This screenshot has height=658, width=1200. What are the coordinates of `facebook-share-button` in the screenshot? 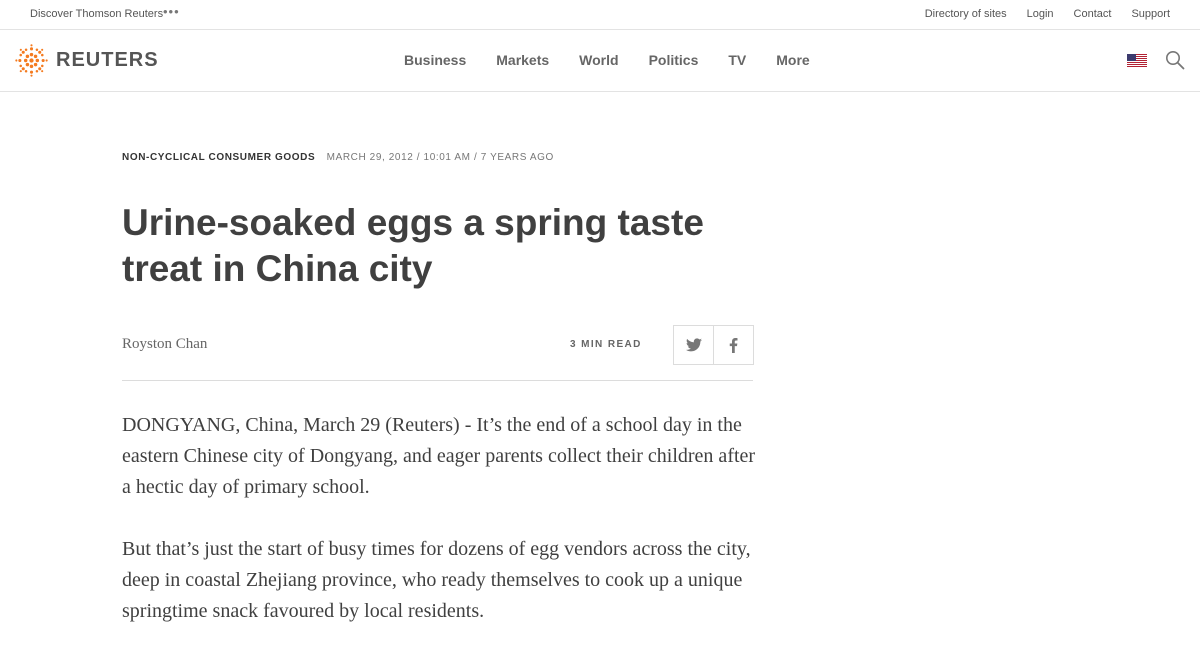 It's located at (734, 345).